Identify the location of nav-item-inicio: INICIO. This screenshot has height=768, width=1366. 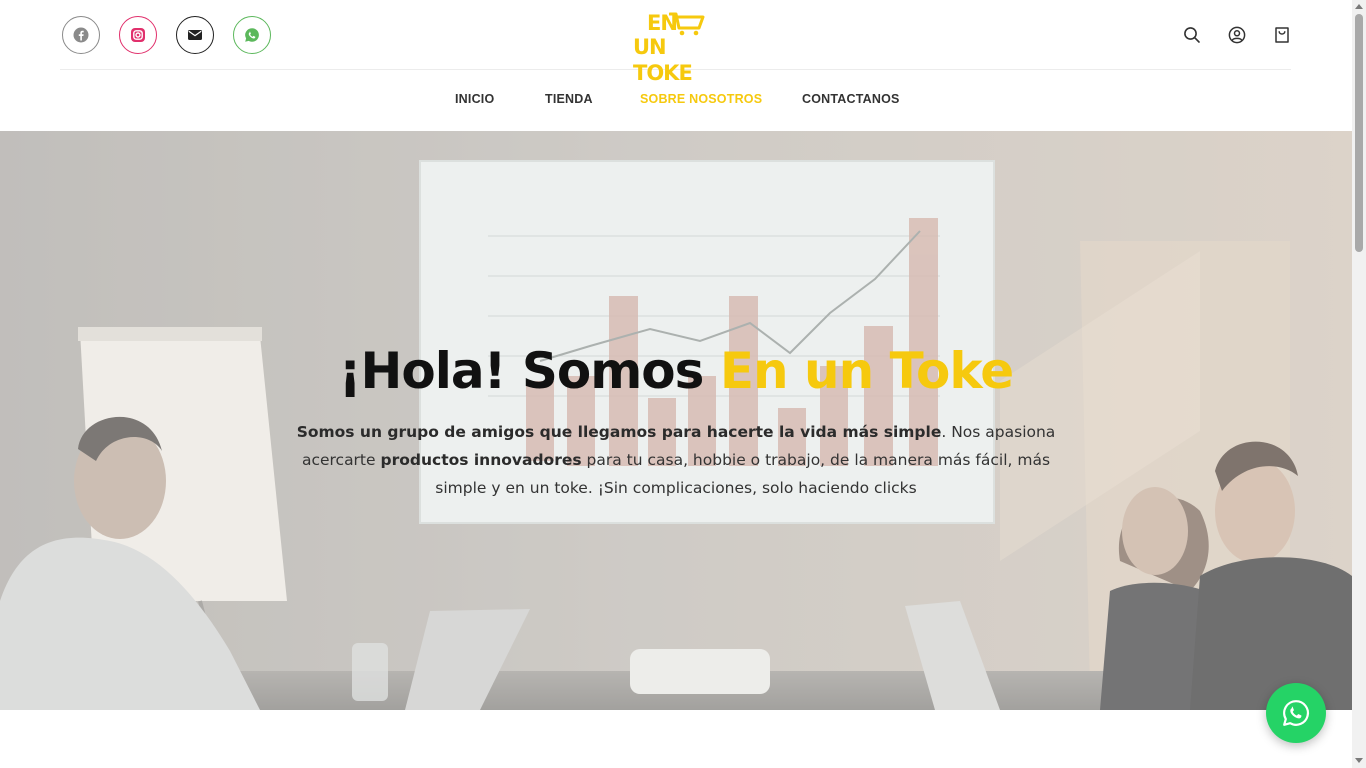
(474, 99).